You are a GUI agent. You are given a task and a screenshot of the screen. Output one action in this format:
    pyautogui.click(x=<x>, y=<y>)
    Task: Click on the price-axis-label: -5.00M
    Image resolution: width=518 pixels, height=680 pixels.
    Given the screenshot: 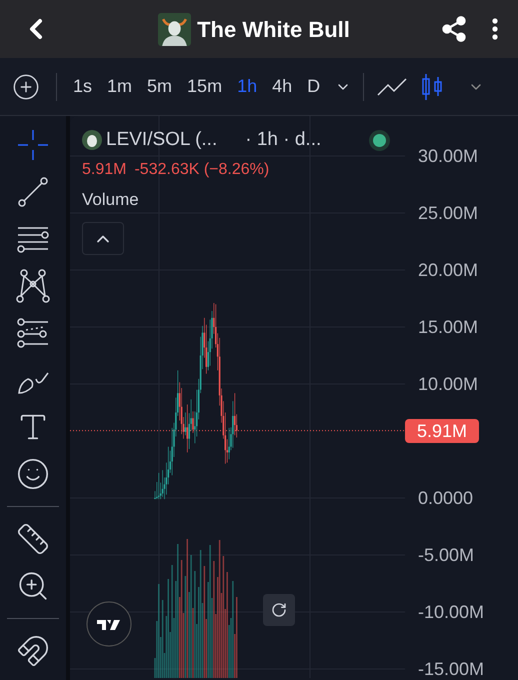 What is the action you would take?
    pyautogui.click(x=446, y=555)
    